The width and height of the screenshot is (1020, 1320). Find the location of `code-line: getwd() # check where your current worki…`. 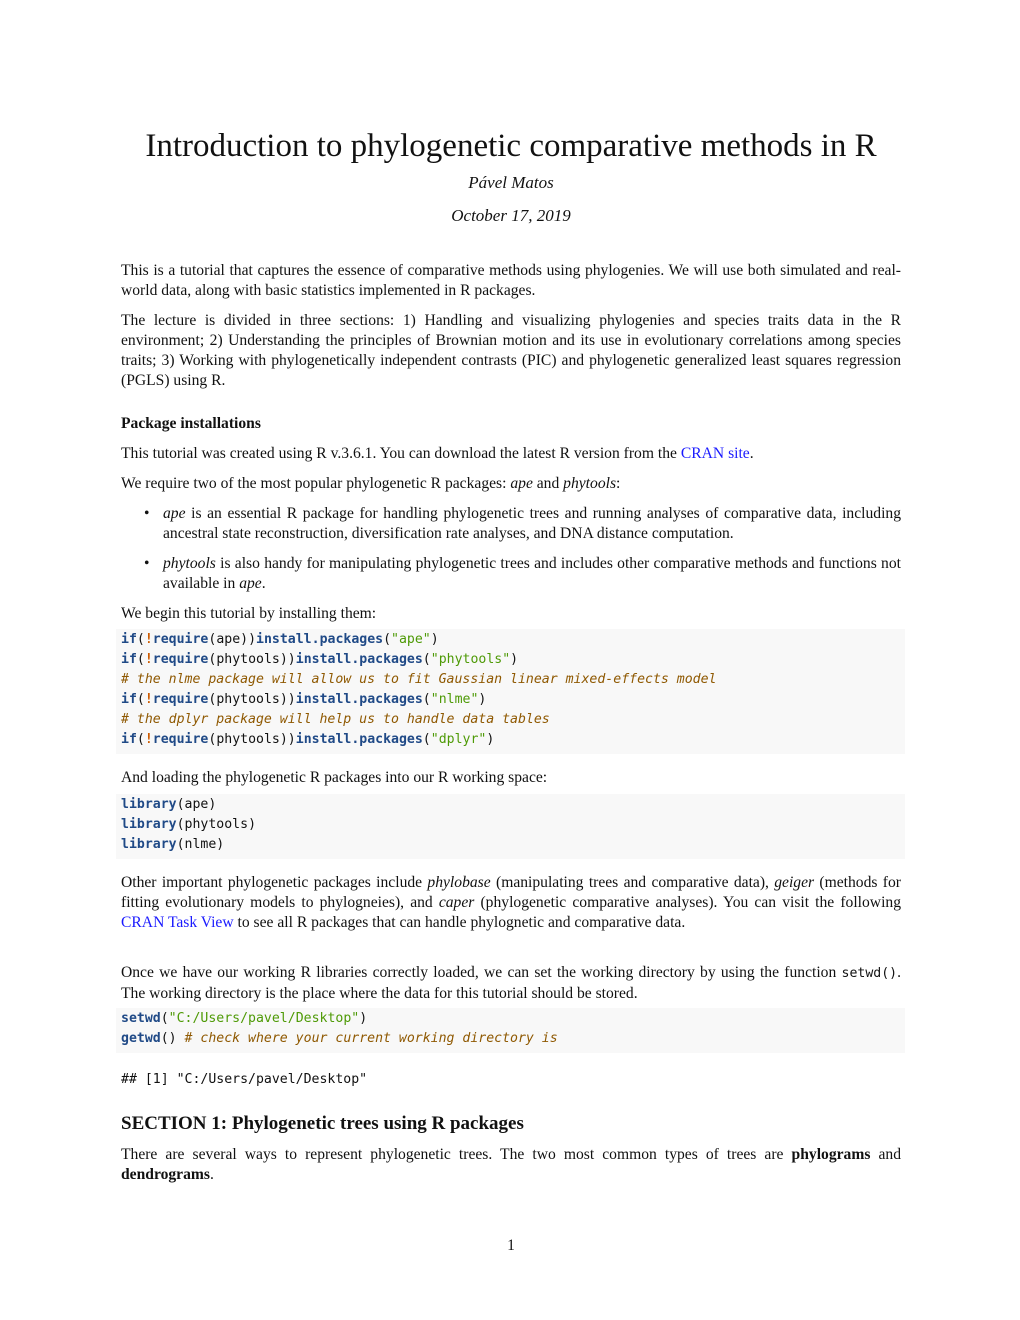

code-line: getwd() # check where your current worki… is located at coordinates (339, 1038).